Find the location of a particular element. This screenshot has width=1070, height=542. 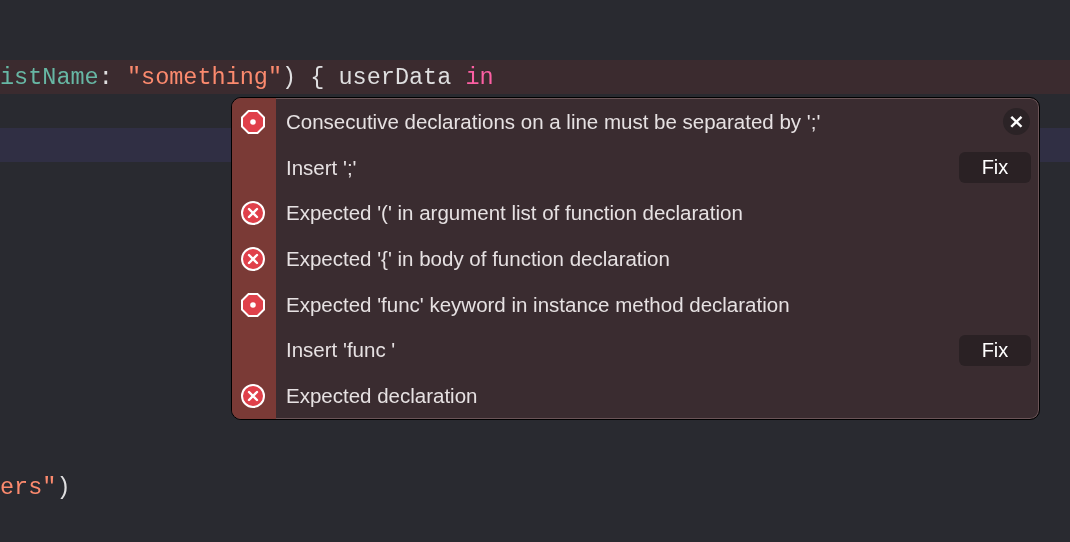

code-token: ers" is located at coordinates (28, 487).